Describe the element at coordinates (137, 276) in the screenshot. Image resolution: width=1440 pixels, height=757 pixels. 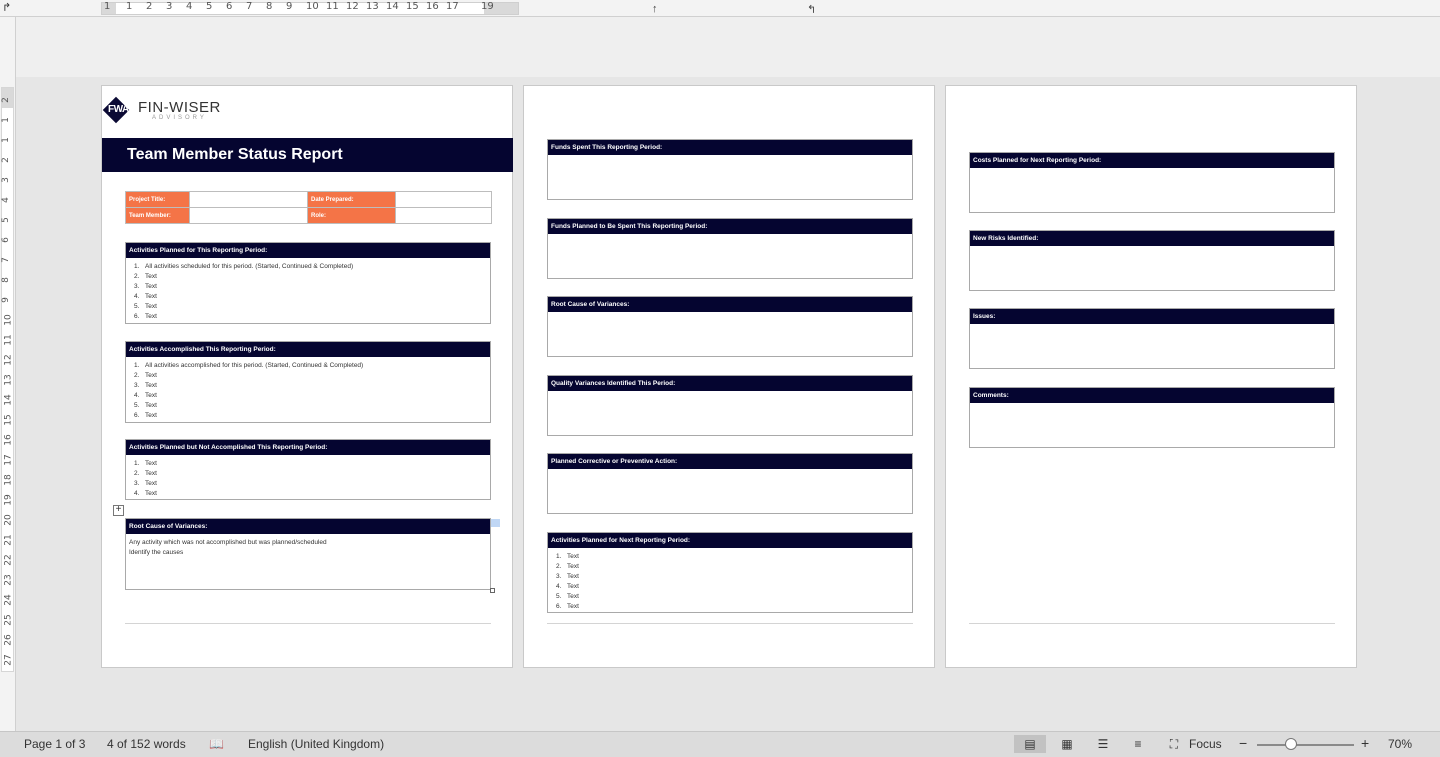
I see `list-number: 2.` at that location.